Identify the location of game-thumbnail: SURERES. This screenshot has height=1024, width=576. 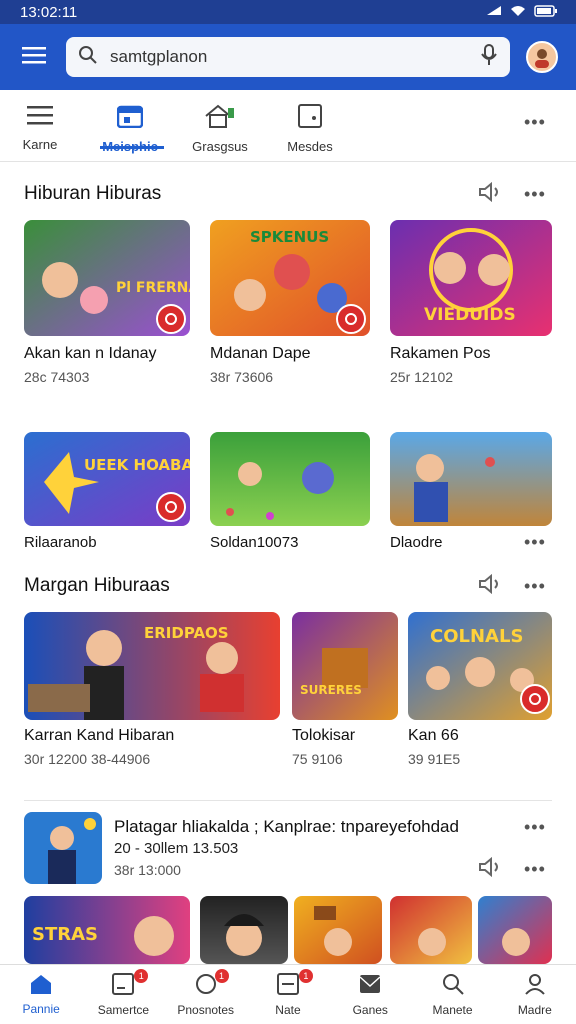
(345, 666).